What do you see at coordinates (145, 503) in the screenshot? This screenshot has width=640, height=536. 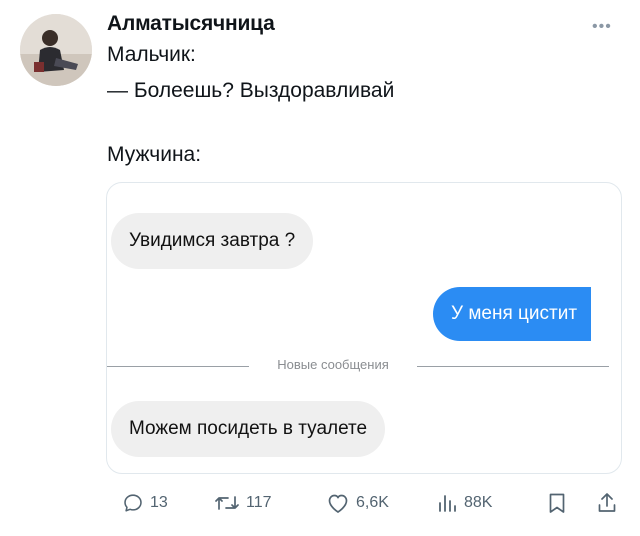 I see `reply-button: 13` at bounding box center [145, 503].